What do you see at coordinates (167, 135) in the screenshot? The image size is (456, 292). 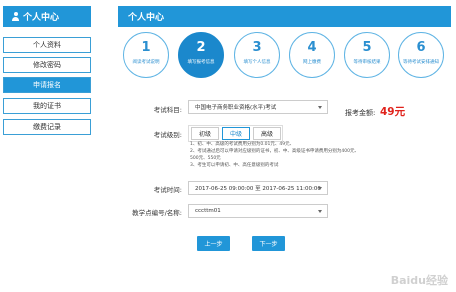 I see `level-label: 考试级别:` at bounding box center [167, 135].